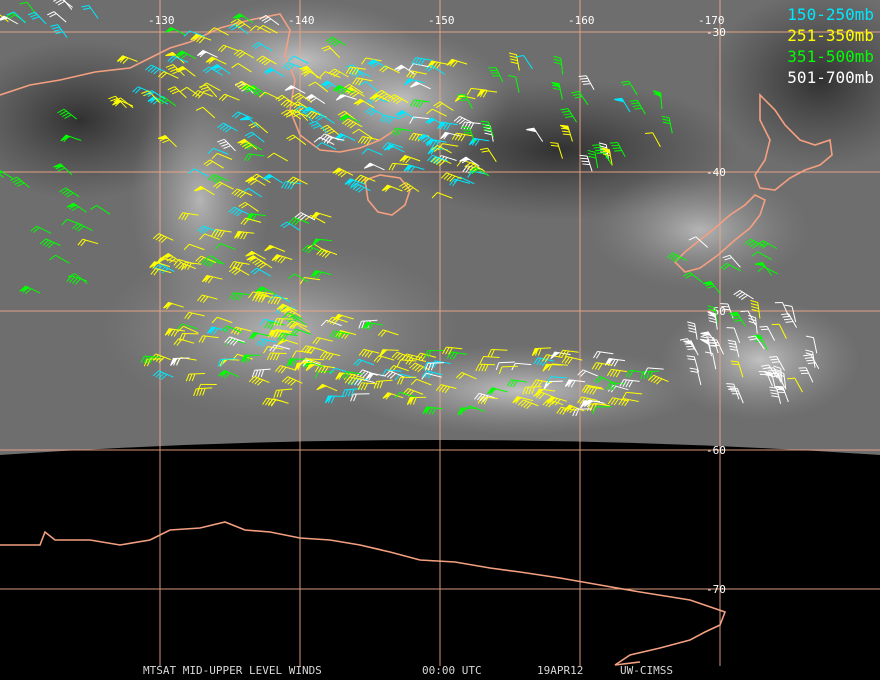 This screenshot has height=680, width=880. I want to click on time-stamp: 00:00 UTC, so click(452, 670).